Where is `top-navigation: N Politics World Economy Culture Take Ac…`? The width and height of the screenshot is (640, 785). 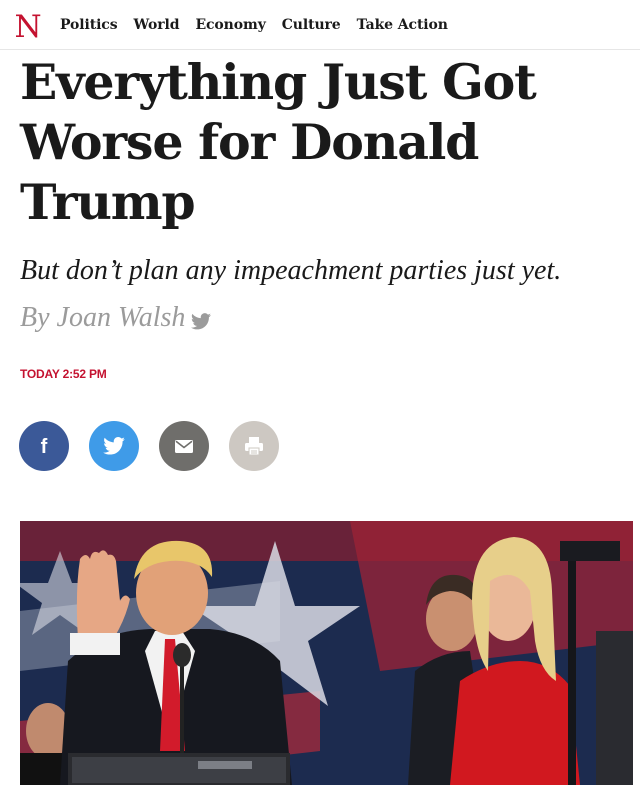
top-navigation: N Politics World Economy Culture Take Ac… is located at coordinates (320, 25).